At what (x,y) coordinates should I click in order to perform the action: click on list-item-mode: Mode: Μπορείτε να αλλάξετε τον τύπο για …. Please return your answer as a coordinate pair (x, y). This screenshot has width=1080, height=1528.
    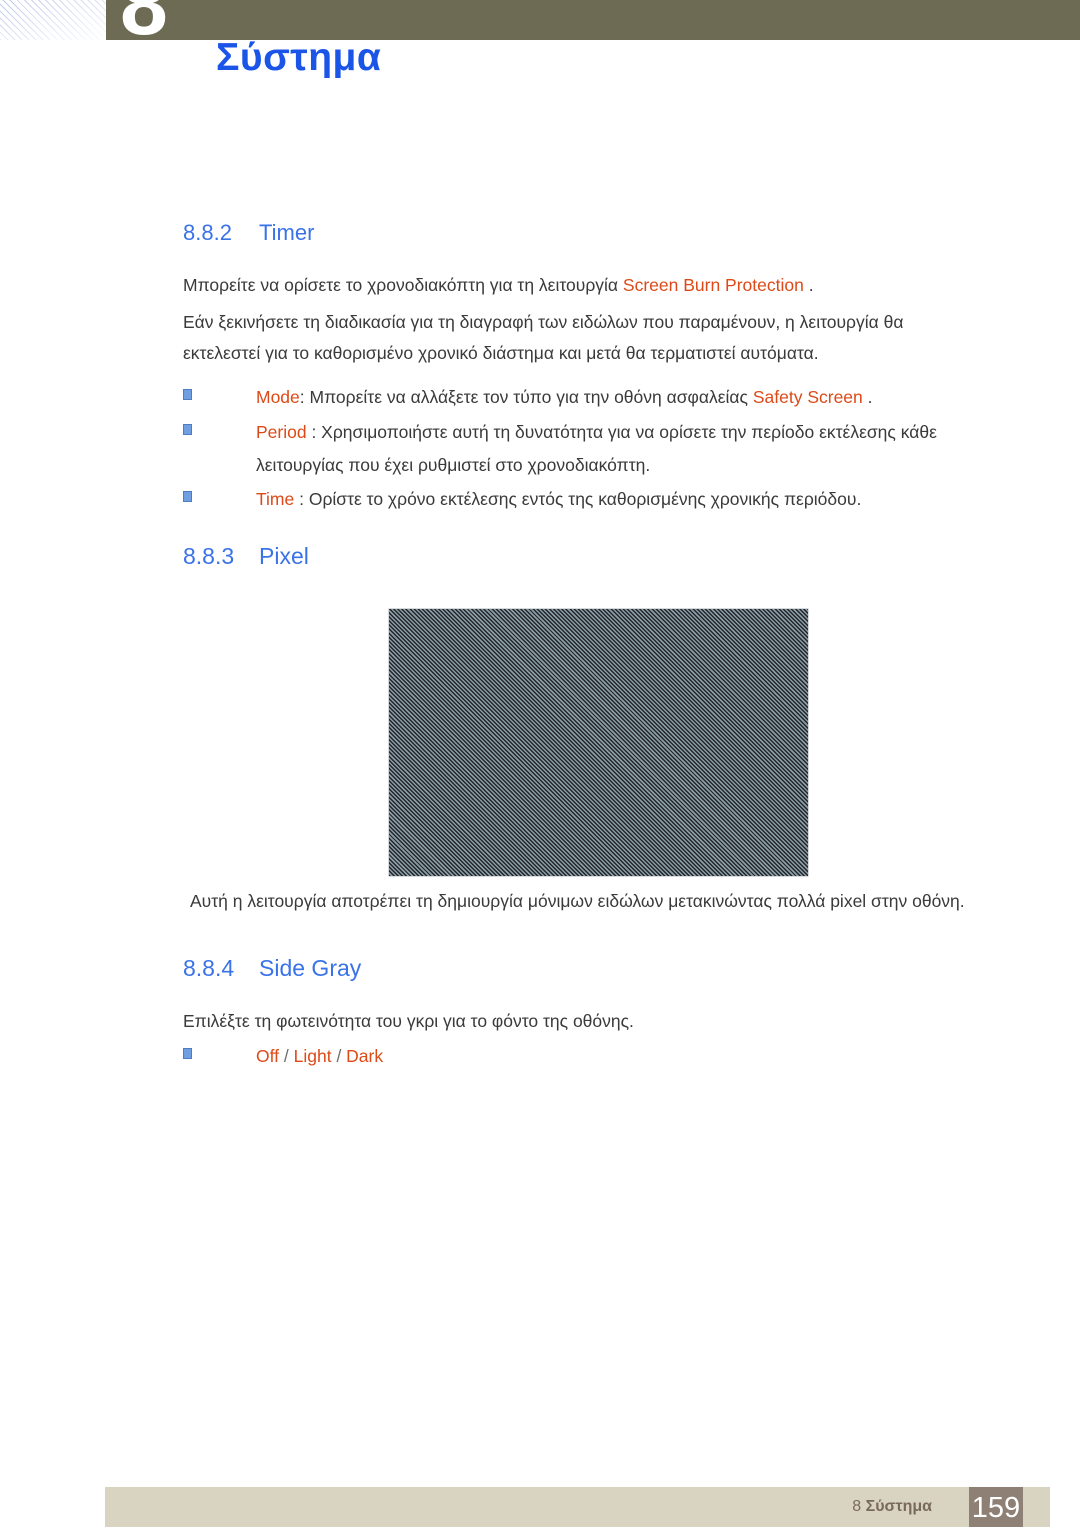
    Looking at the image, I should click on (578, 397).